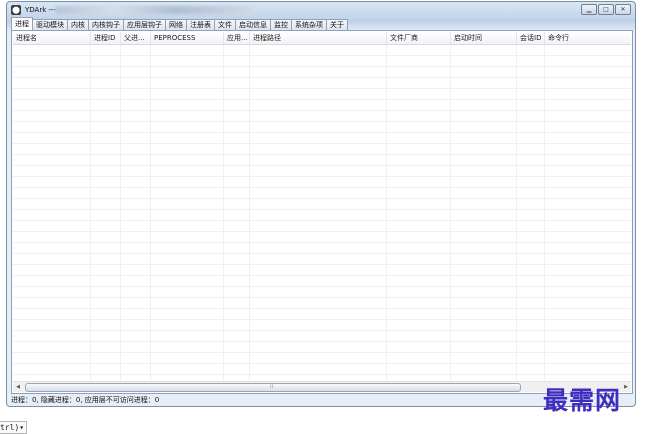  Describe the element at coordinates (309, 24) in the screenshot. I see `tab-system-misc: 系统杂项` at that location.